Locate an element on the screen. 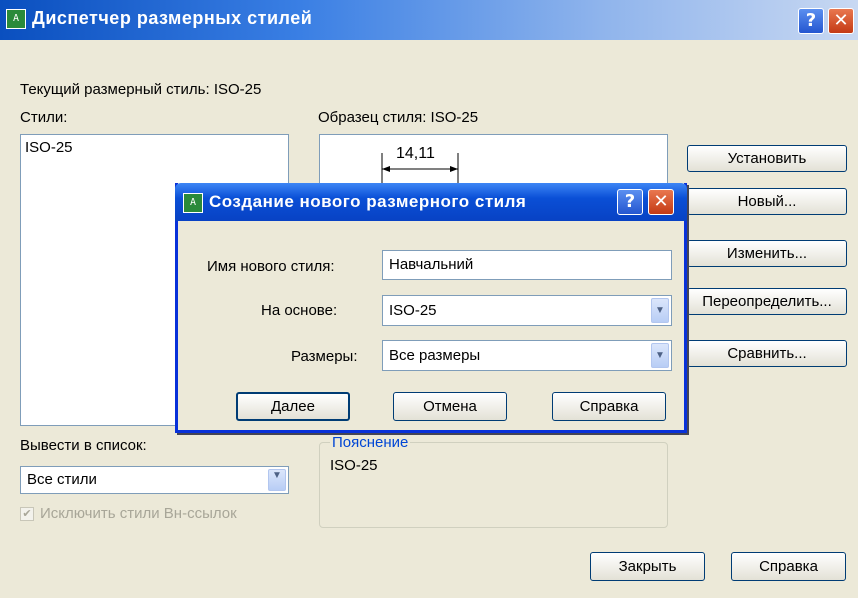 The width and height of the screenshot is (858, 598). help-icon: ? is located at coordinates (811, 21).